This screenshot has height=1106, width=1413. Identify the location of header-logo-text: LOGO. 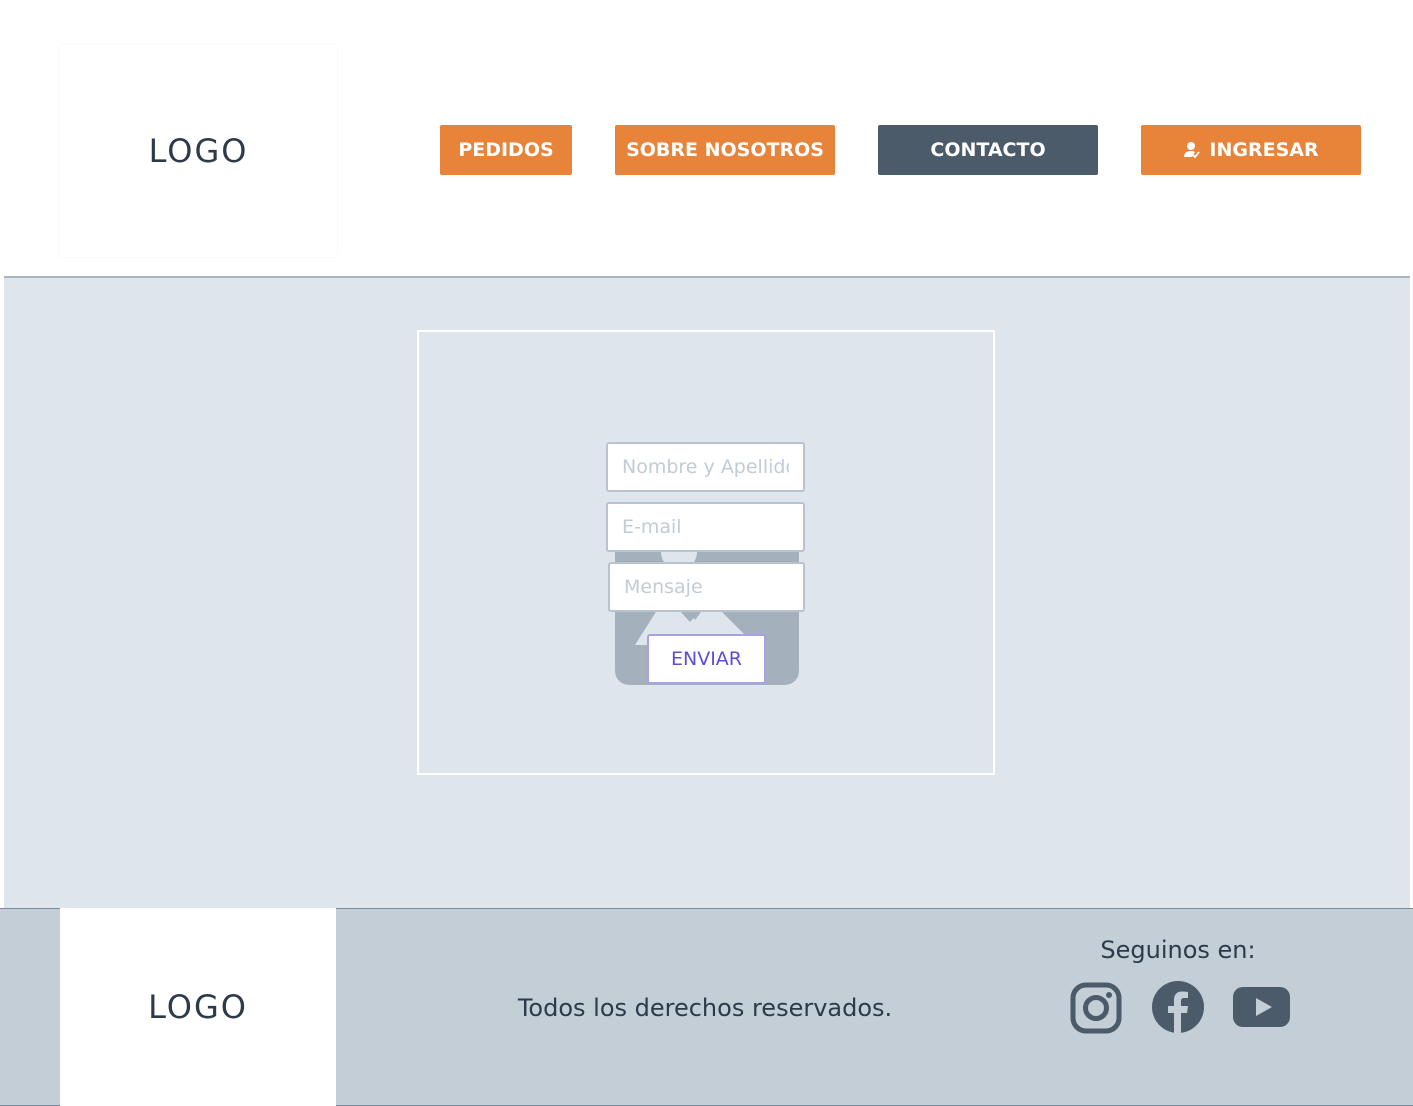
(198, 151).